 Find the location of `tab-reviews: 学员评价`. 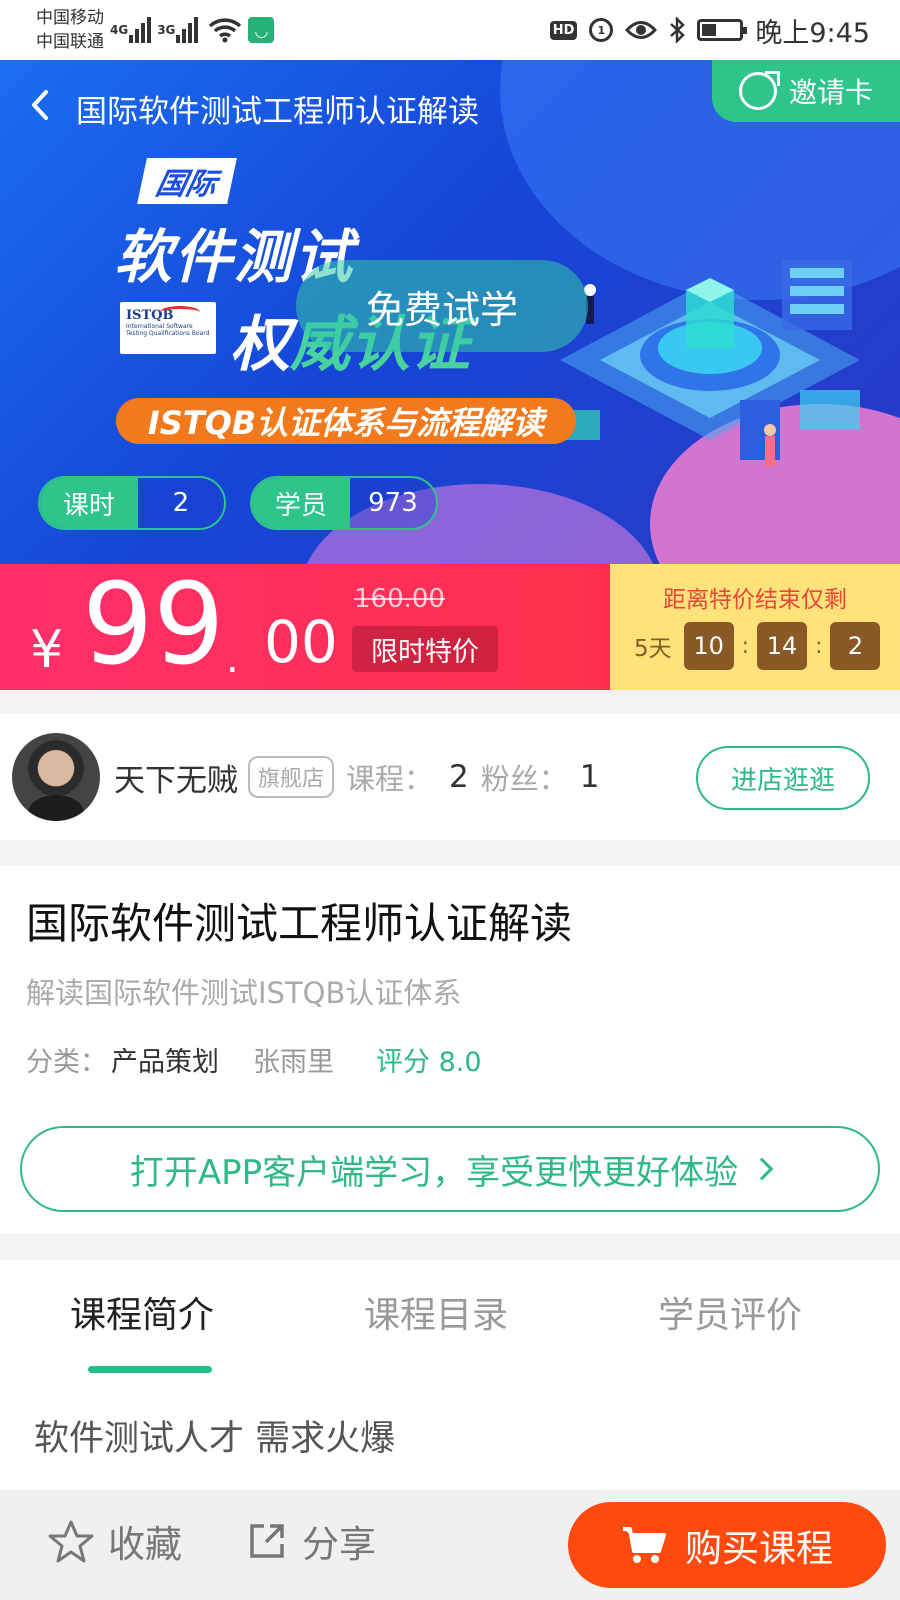

tab-reviews: 学员评价 is located at coordinates (730, 1312).